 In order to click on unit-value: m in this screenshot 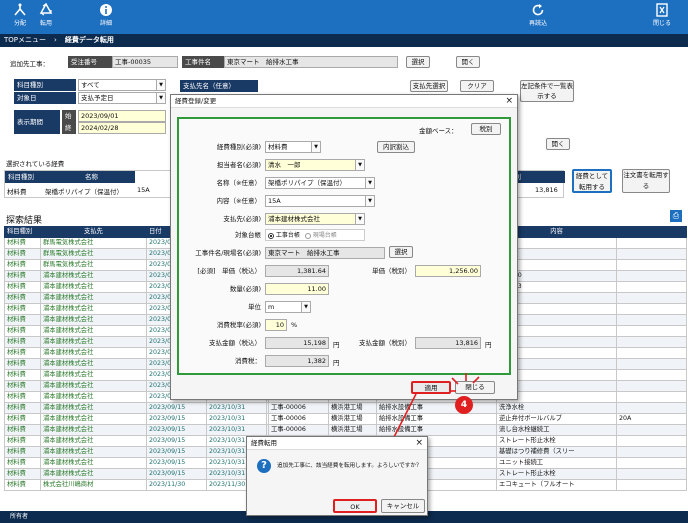, I will do `click(271, 307)`.